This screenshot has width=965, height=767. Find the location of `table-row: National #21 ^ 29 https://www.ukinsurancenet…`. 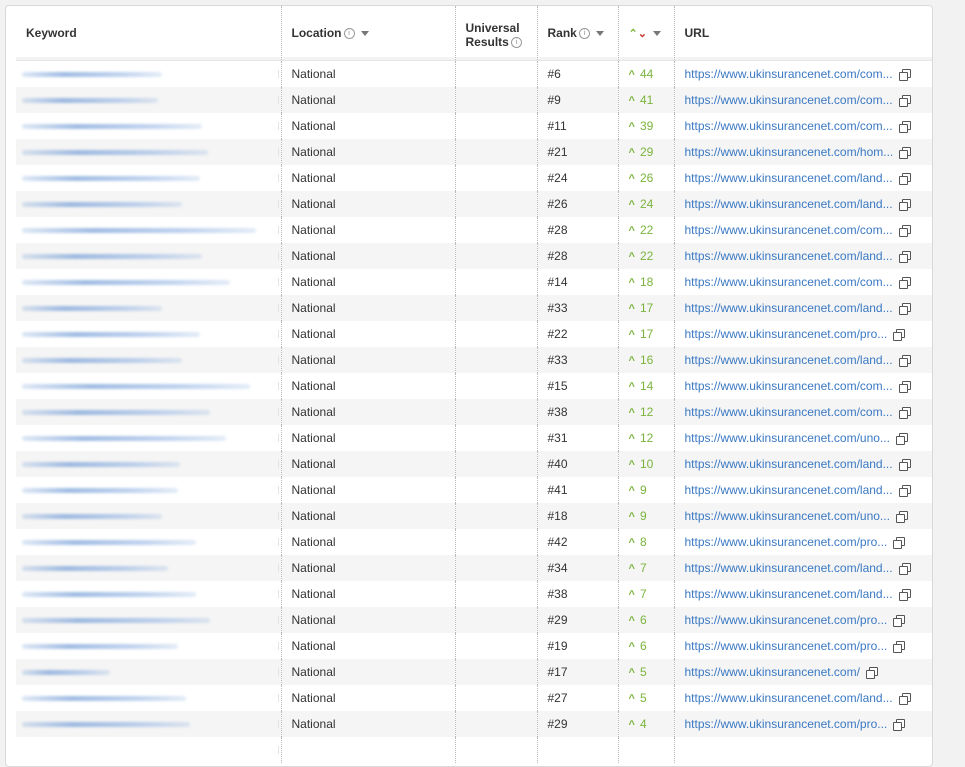

table-row: National #21 ^ 29 https://www.ukinsurancenet… is located at coordinates (474, 152).